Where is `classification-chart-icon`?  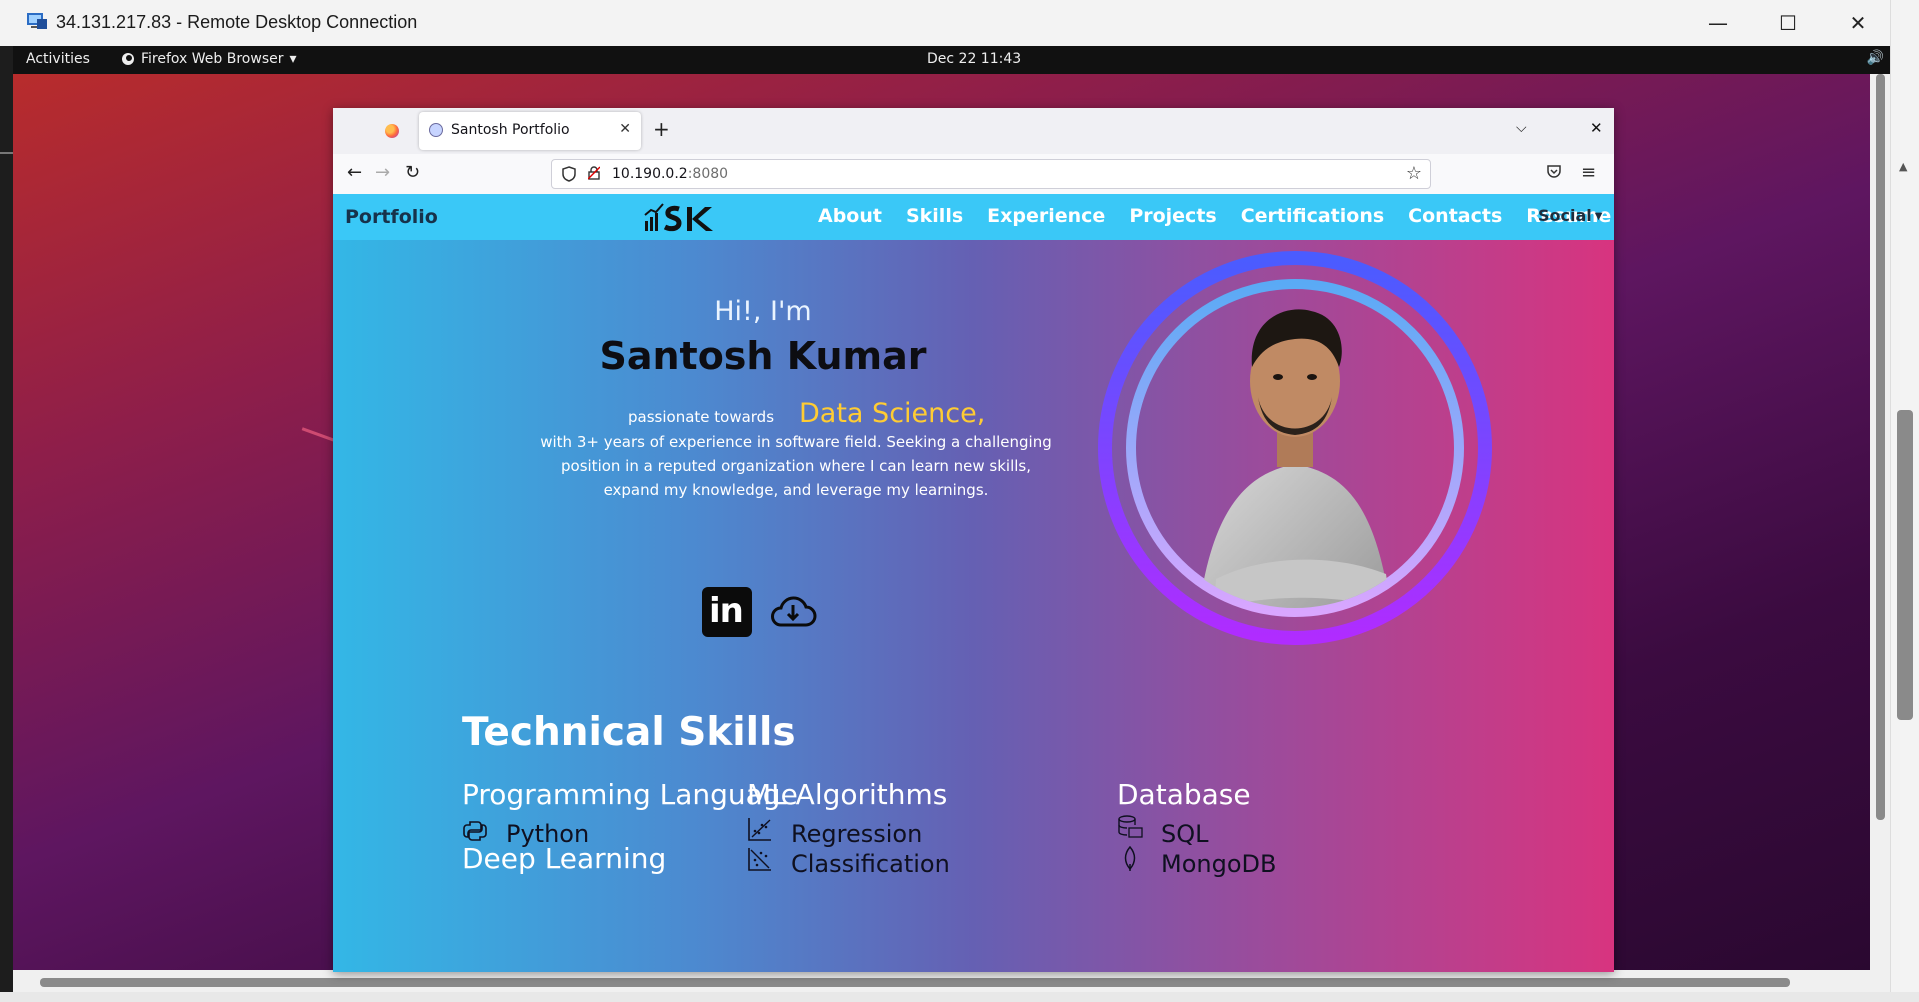 classification-chart-icon is located at coordinates (759, 859).